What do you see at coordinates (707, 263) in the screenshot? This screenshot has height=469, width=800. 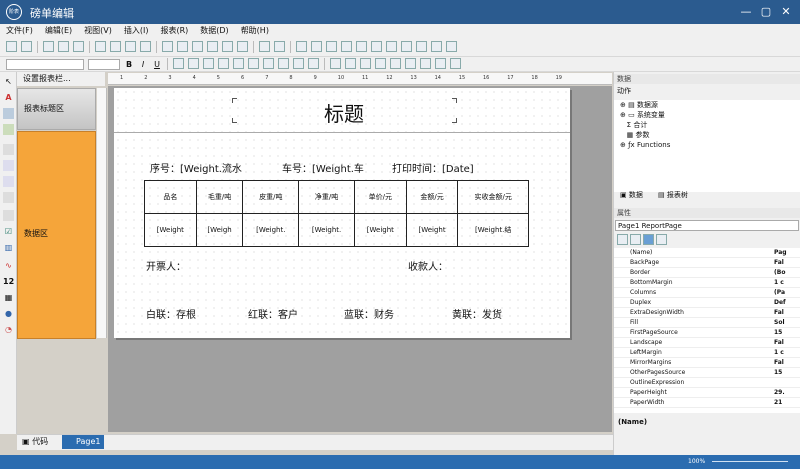 I see `property-row: BackPage Fal` at bounding box center [707, 263].